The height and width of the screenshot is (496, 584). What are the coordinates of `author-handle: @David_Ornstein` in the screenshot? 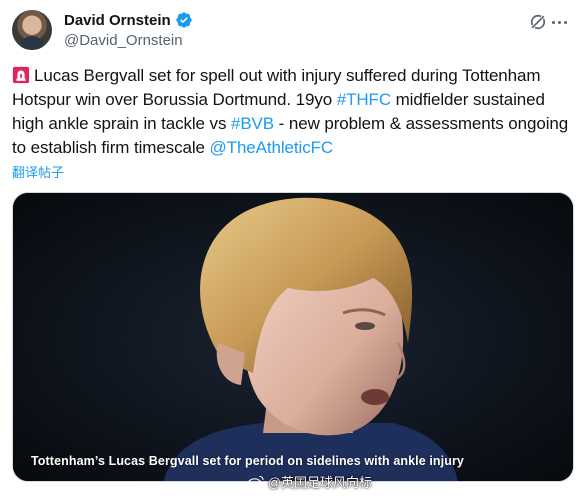 It's located at (128, 40).